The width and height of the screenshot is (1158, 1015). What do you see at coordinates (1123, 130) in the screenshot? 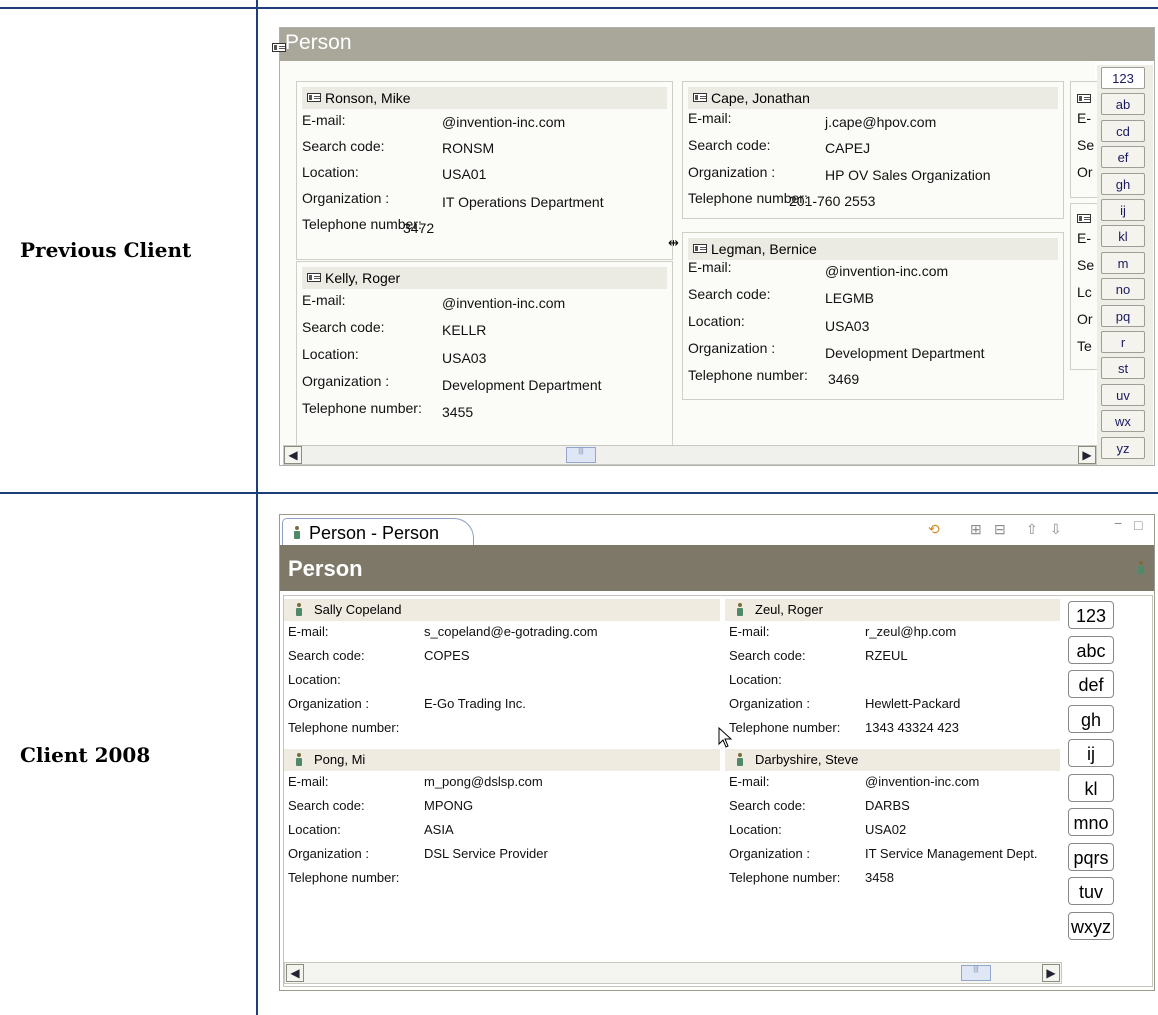
I see `index-button-cd: cd` at bounding box center [1123, 130].